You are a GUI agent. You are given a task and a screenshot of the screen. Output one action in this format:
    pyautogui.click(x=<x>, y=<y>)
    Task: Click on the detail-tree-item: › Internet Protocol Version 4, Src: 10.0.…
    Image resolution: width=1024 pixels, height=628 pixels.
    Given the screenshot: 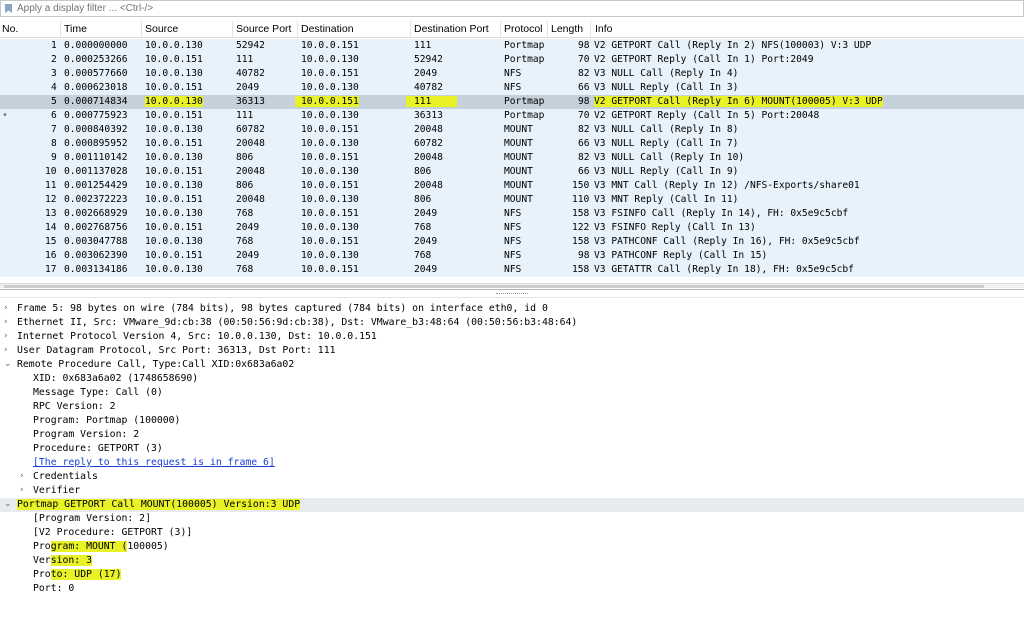 What is the action you would take?
    pyautogui.click(x=512, y=337)
    